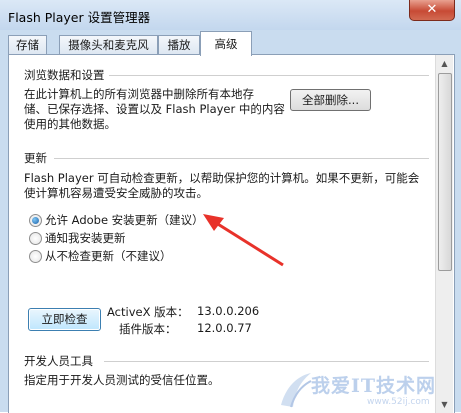  What do you see at coordinates (148, 329) in the screenshot?
I see `plugin-version-label: 插件版本：` at bounding box center [148, 329].